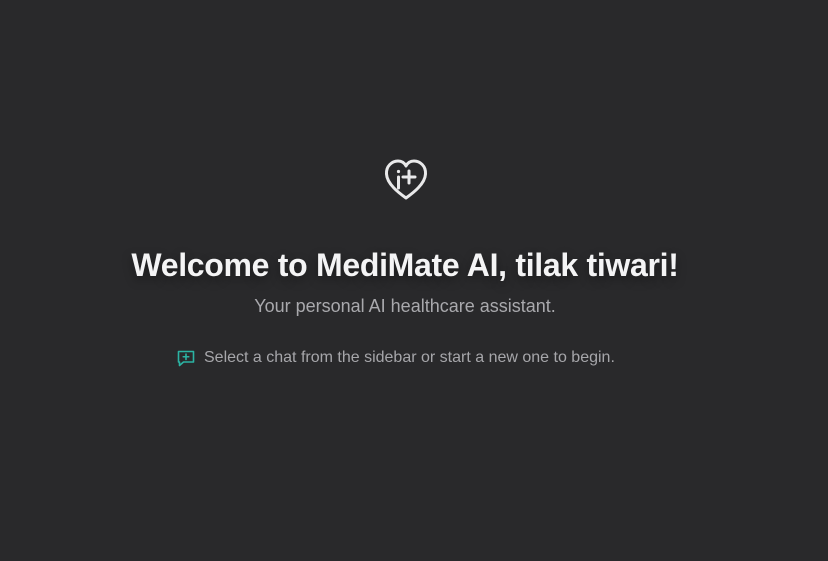  What do you see at coordinates (186, 358) in the screenshot?
I see `message-plus-icon` at bounding box center [186, 358].